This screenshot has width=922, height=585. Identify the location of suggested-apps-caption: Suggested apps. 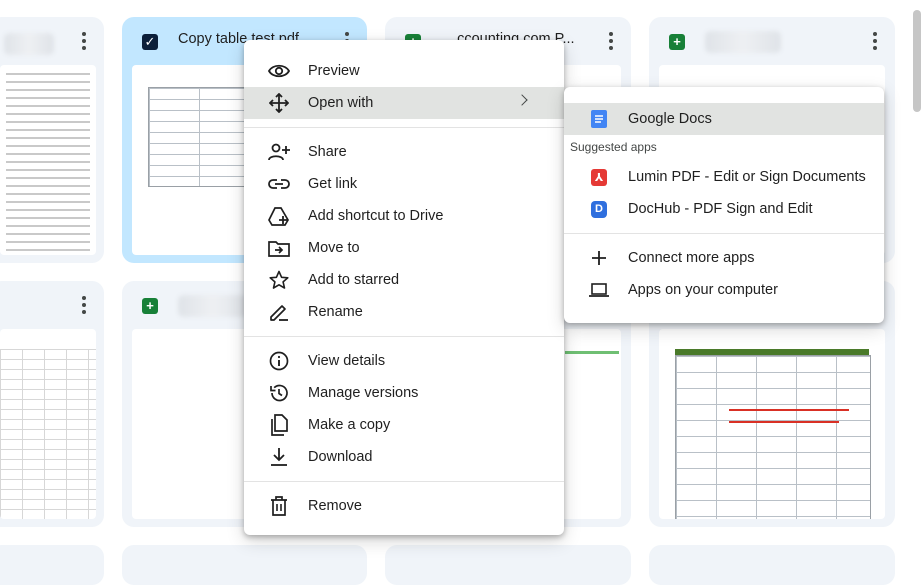
(613, 147).